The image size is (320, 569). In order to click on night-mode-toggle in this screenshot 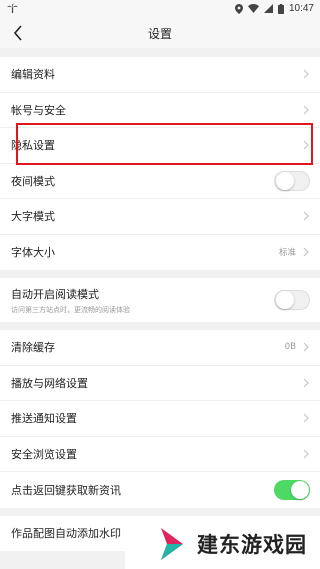, I will do `click(292, 180)`.